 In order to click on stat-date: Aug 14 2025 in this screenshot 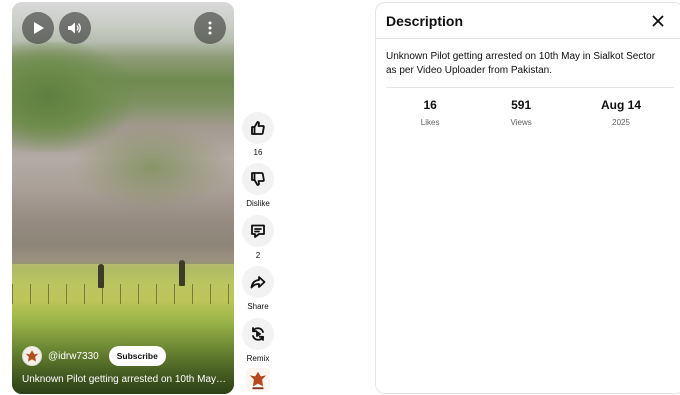, I will do `click(619, 112)`.